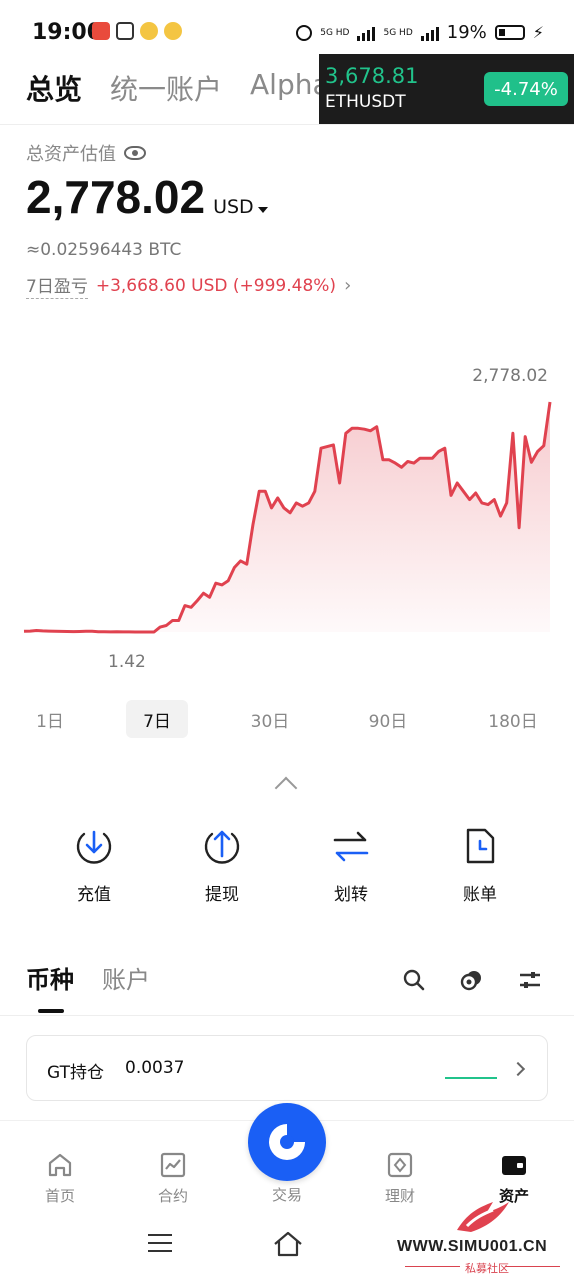 The width and height of the screenshot is (574, 1279). I want to click on status-right: 5G HD 5G HD 19% ⚡, so click(420, 32).